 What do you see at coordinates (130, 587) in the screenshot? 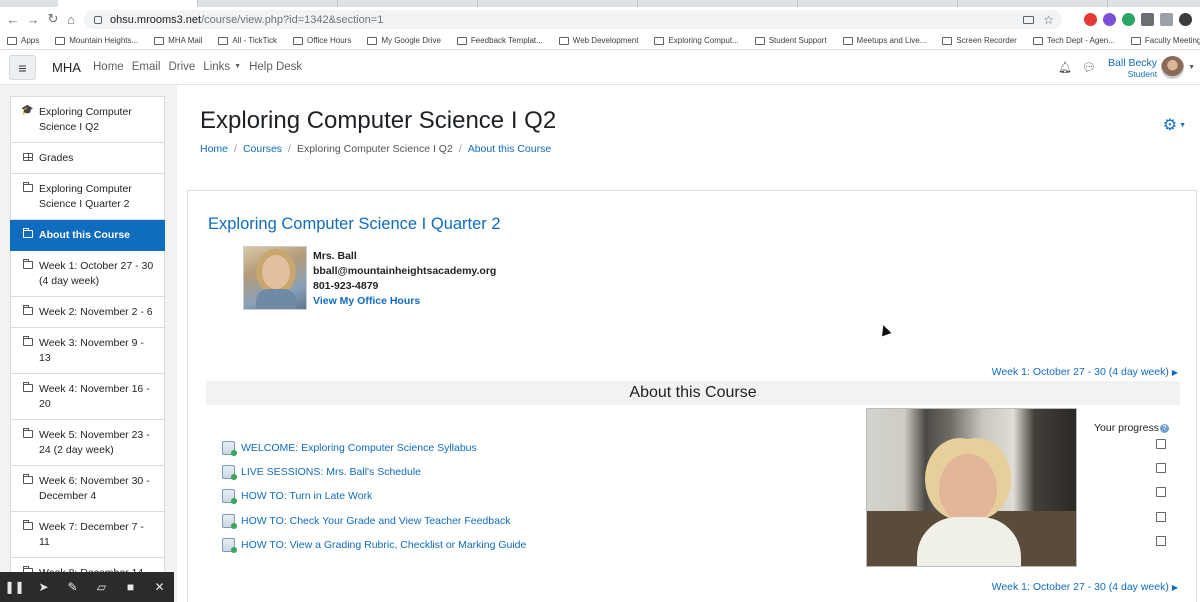
I see `camera-icon: ■` at bounding box center [130, 587].